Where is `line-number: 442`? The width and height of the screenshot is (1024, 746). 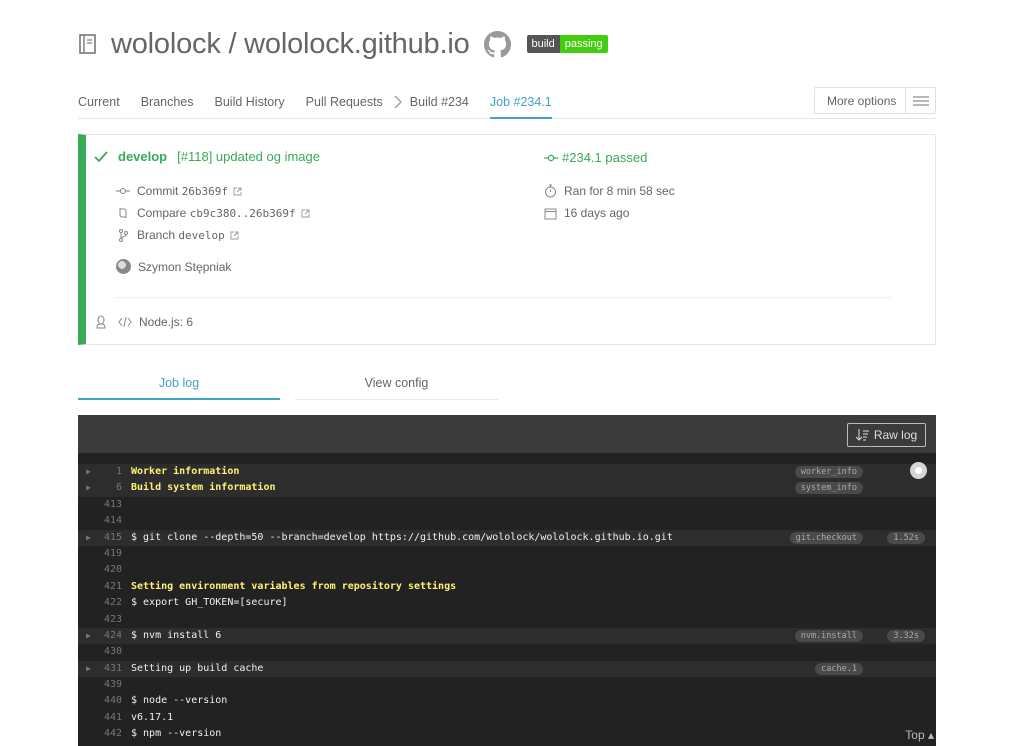
line-number: 442 is located at coordinates (107, 734).